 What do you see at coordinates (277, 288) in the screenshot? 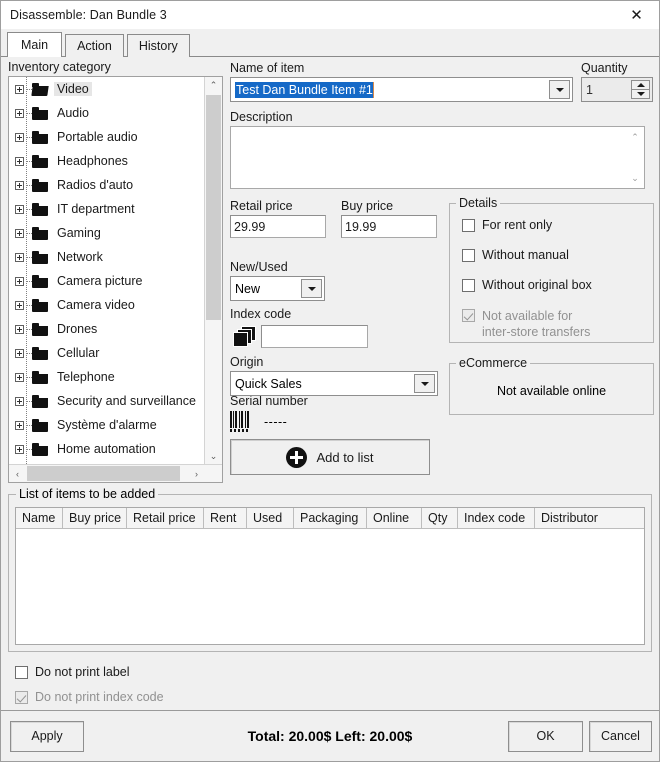
I see `new-used-select: New` at bounding box center [277, 288].